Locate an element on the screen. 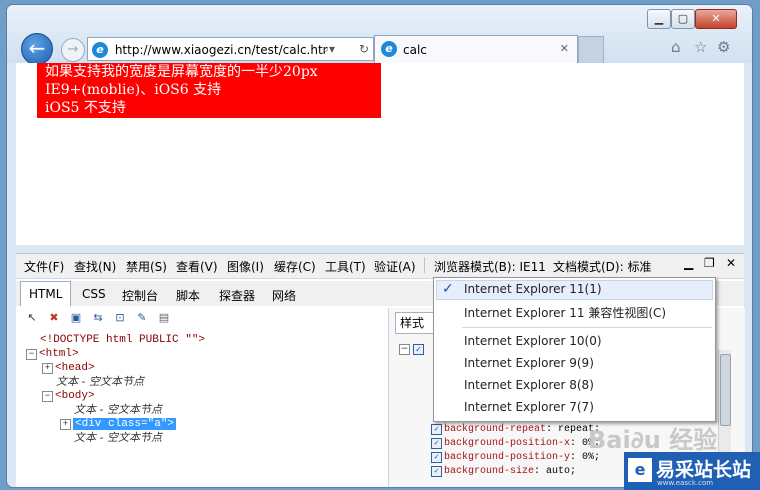 The image size is (760, 490). logo-mark-icon: e is located at coordinates (640, 470).